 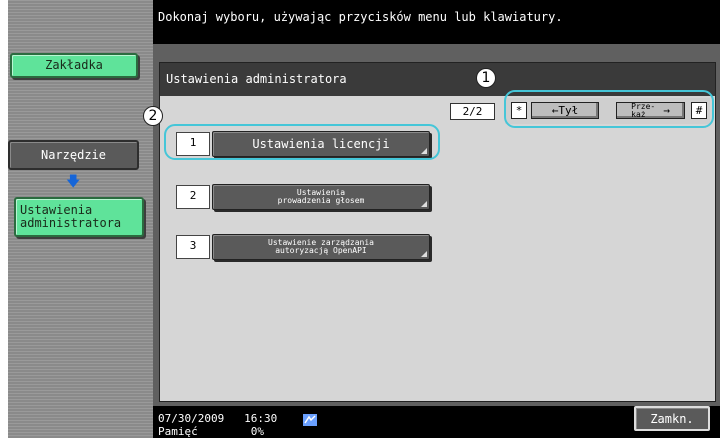 What do you see at coordinates (211, 431) in the screenshot?
I see `memory-status: Pamięć 0%` at bounding box center [211, 431].